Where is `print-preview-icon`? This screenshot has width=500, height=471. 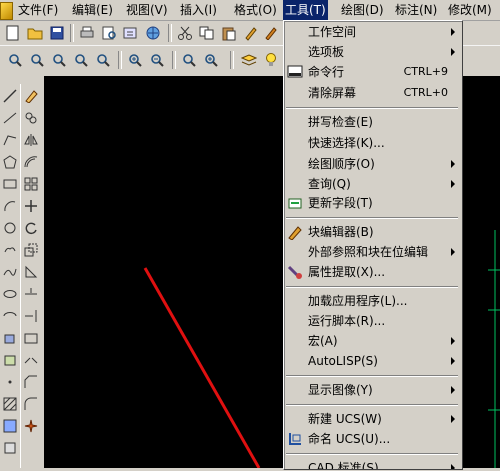 print-preview-icon is located at coordinates (109, 33).